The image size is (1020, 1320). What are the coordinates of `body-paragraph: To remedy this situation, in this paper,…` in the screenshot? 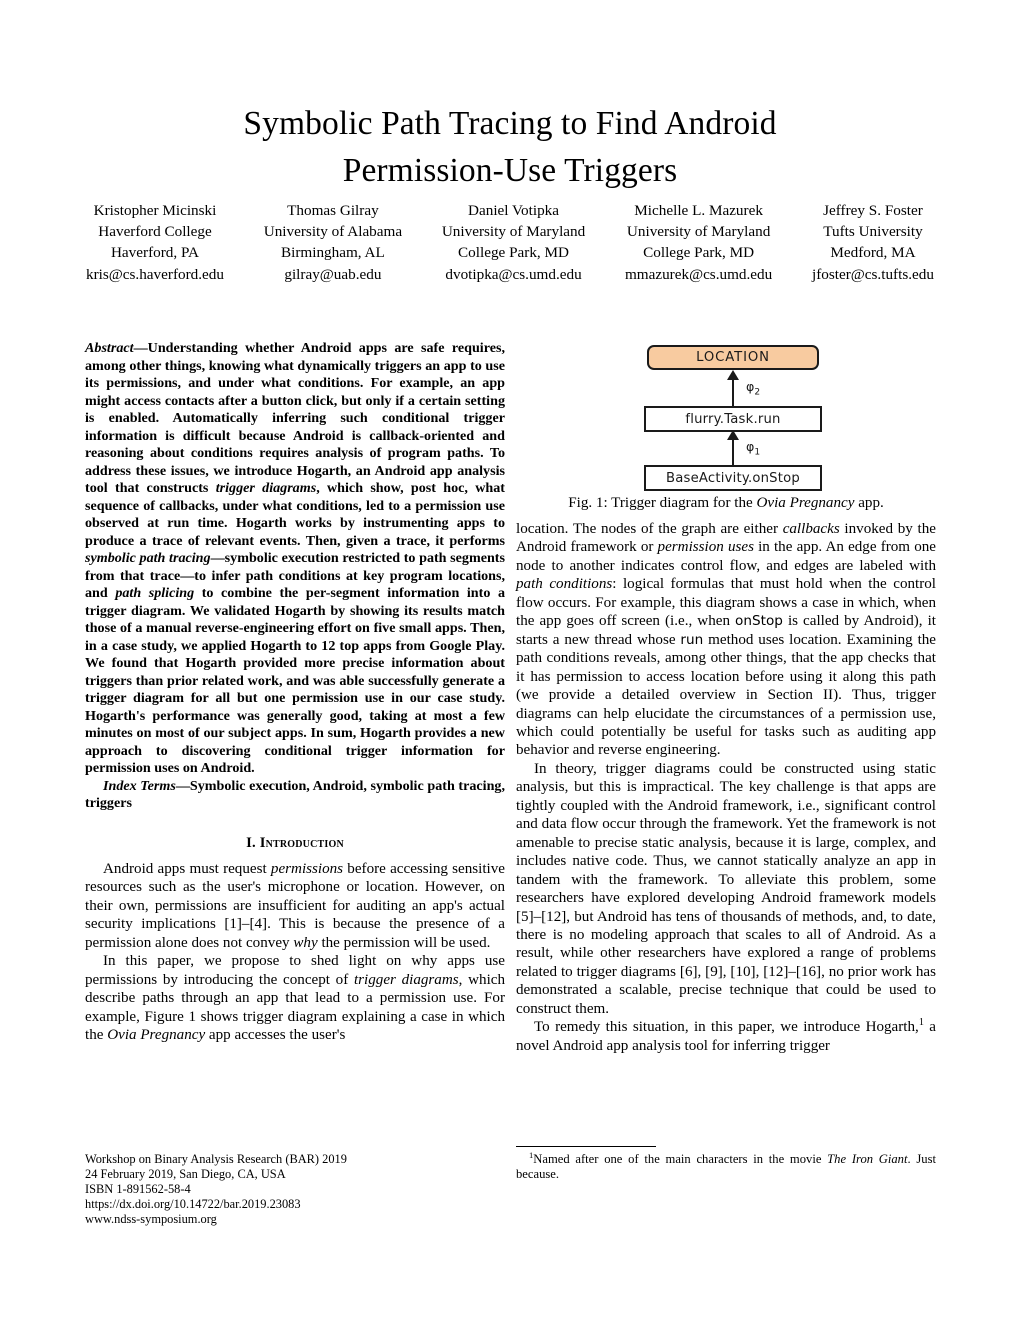 It's located at (726, 1035).